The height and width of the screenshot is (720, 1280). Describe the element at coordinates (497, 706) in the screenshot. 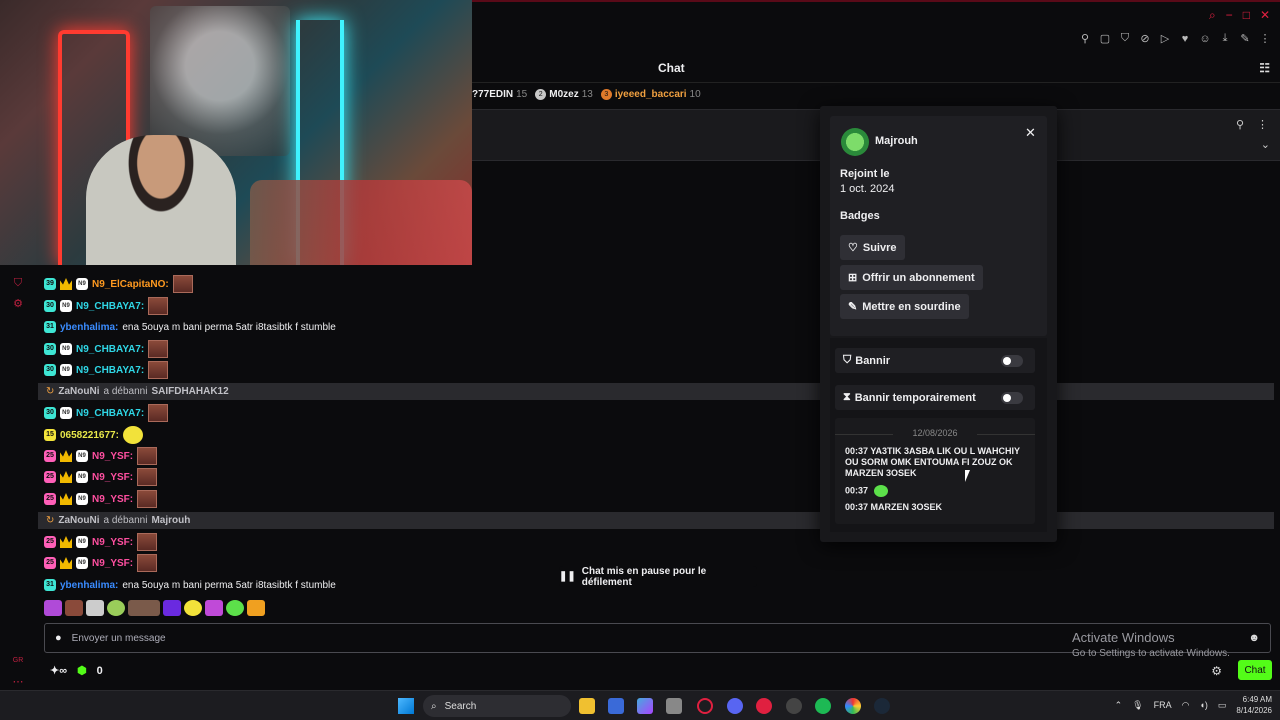

I see `taskbar-search: ⌕ Search` at that location.